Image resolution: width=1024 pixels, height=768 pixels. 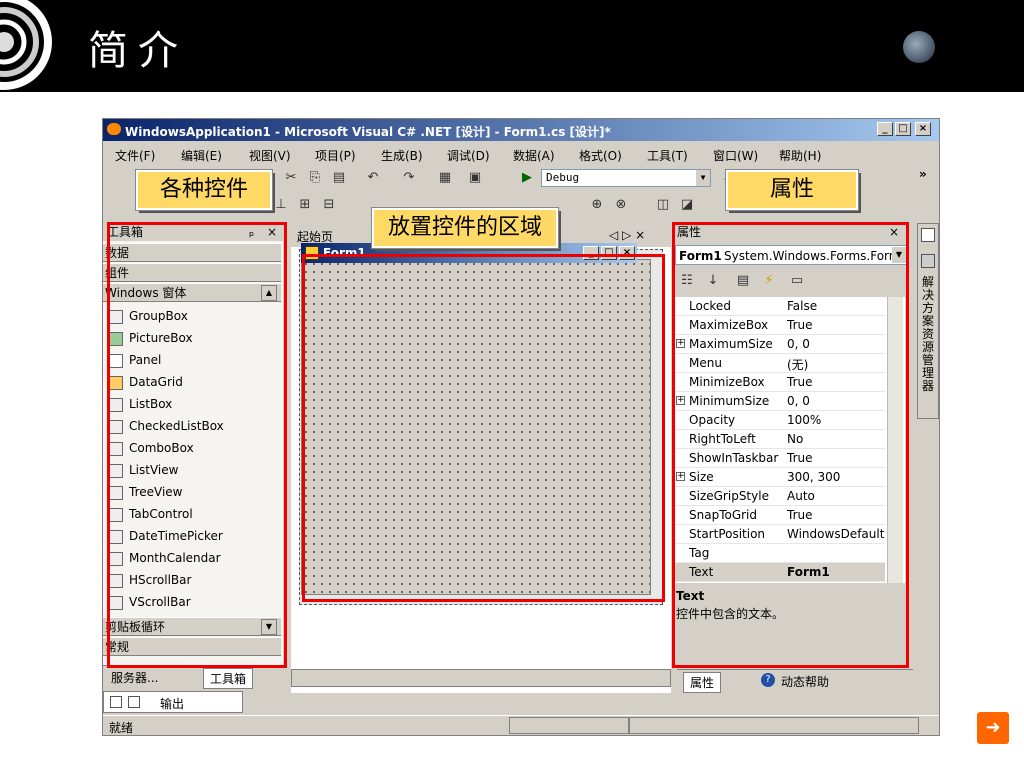 What do you see at coordinates (26, 45) in the screenshot?
I see `spiral-logo-icon` at bounding box center [26, 45].